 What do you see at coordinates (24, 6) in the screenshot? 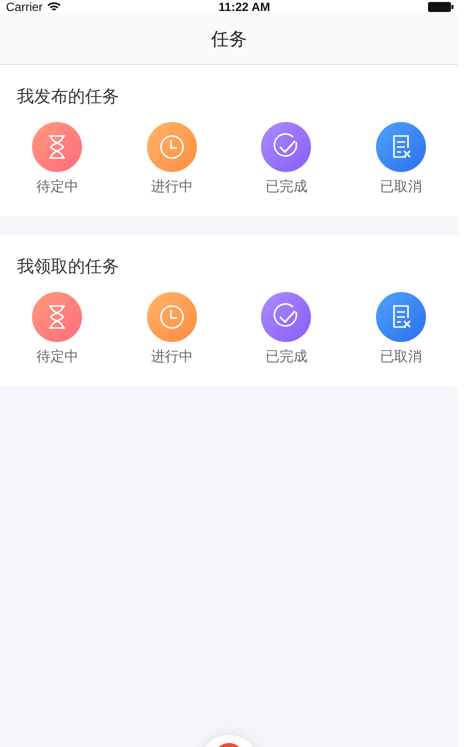
I see `carrier-label: Carrier` at bounding box center [24, 6].